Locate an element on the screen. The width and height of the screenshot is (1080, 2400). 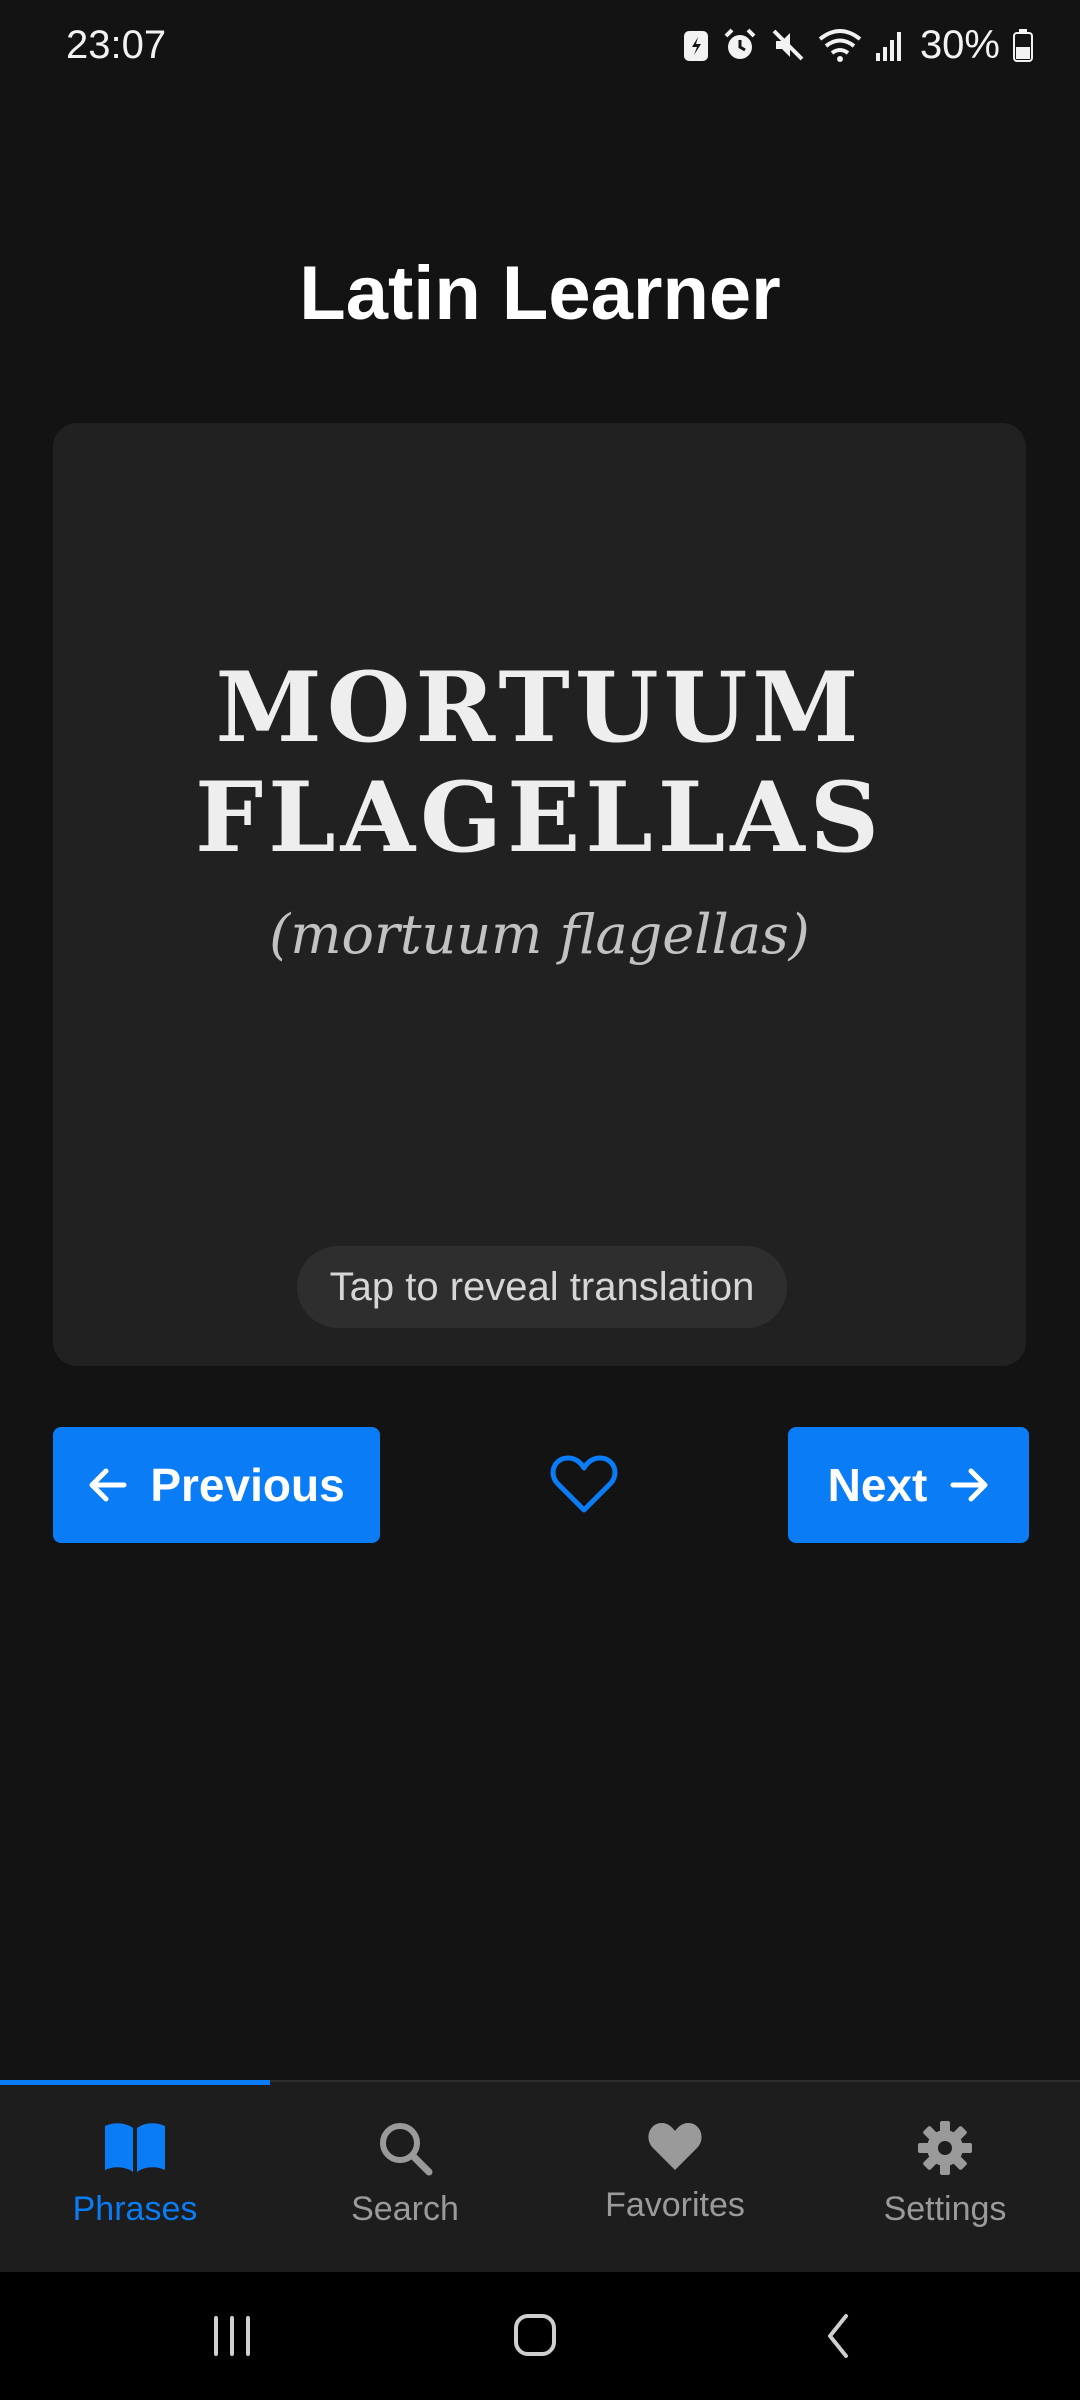
page-title: Latin Learner is located at coordinates (540, 293).